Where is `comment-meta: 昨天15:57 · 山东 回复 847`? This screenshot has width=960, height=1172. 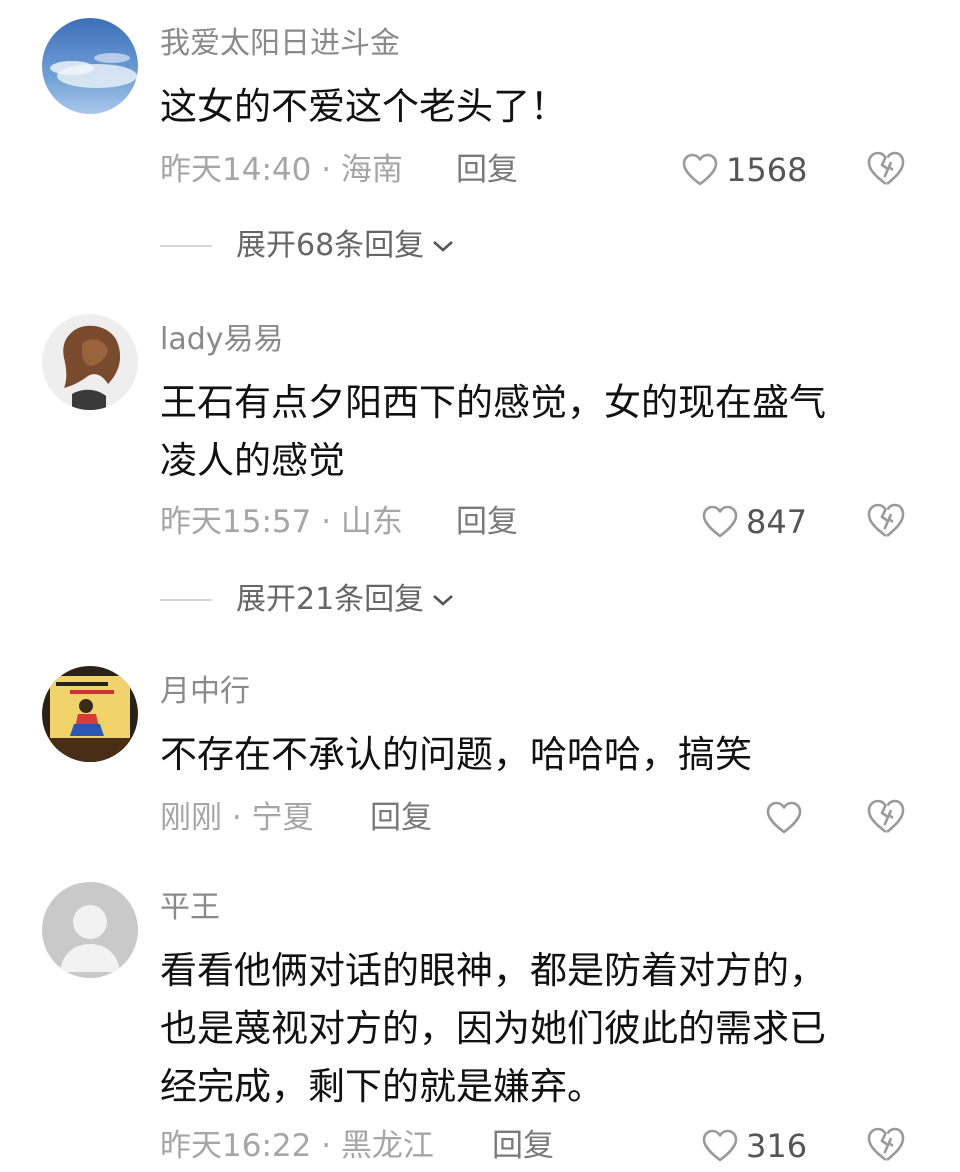 comment-meta: 昨天15:57 · 山东 回复 847 is located at coordinates (560, 522).